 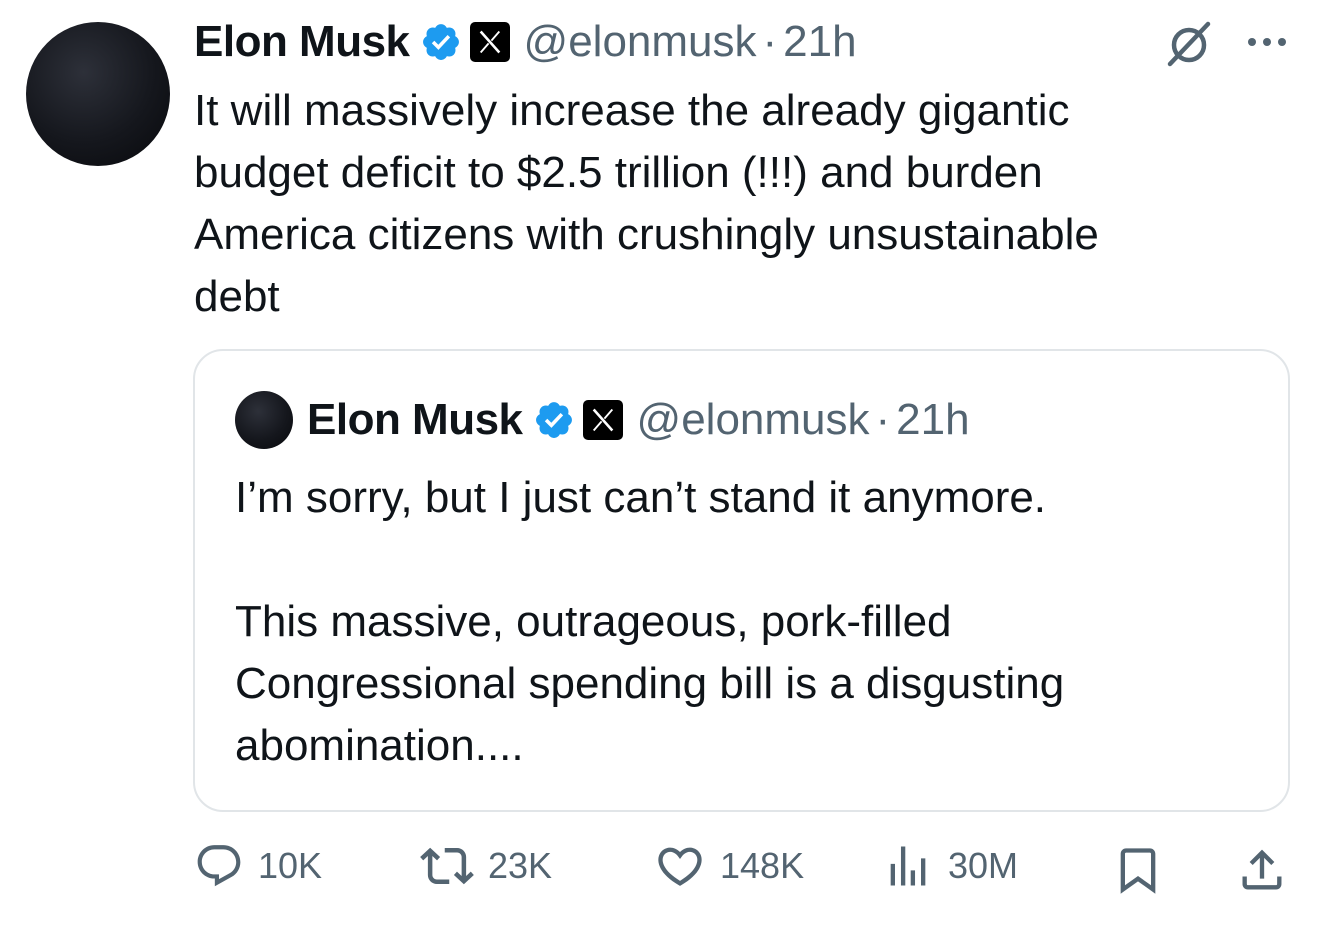 I want to click on reply-button: 10K, so click(x=258, y=866).